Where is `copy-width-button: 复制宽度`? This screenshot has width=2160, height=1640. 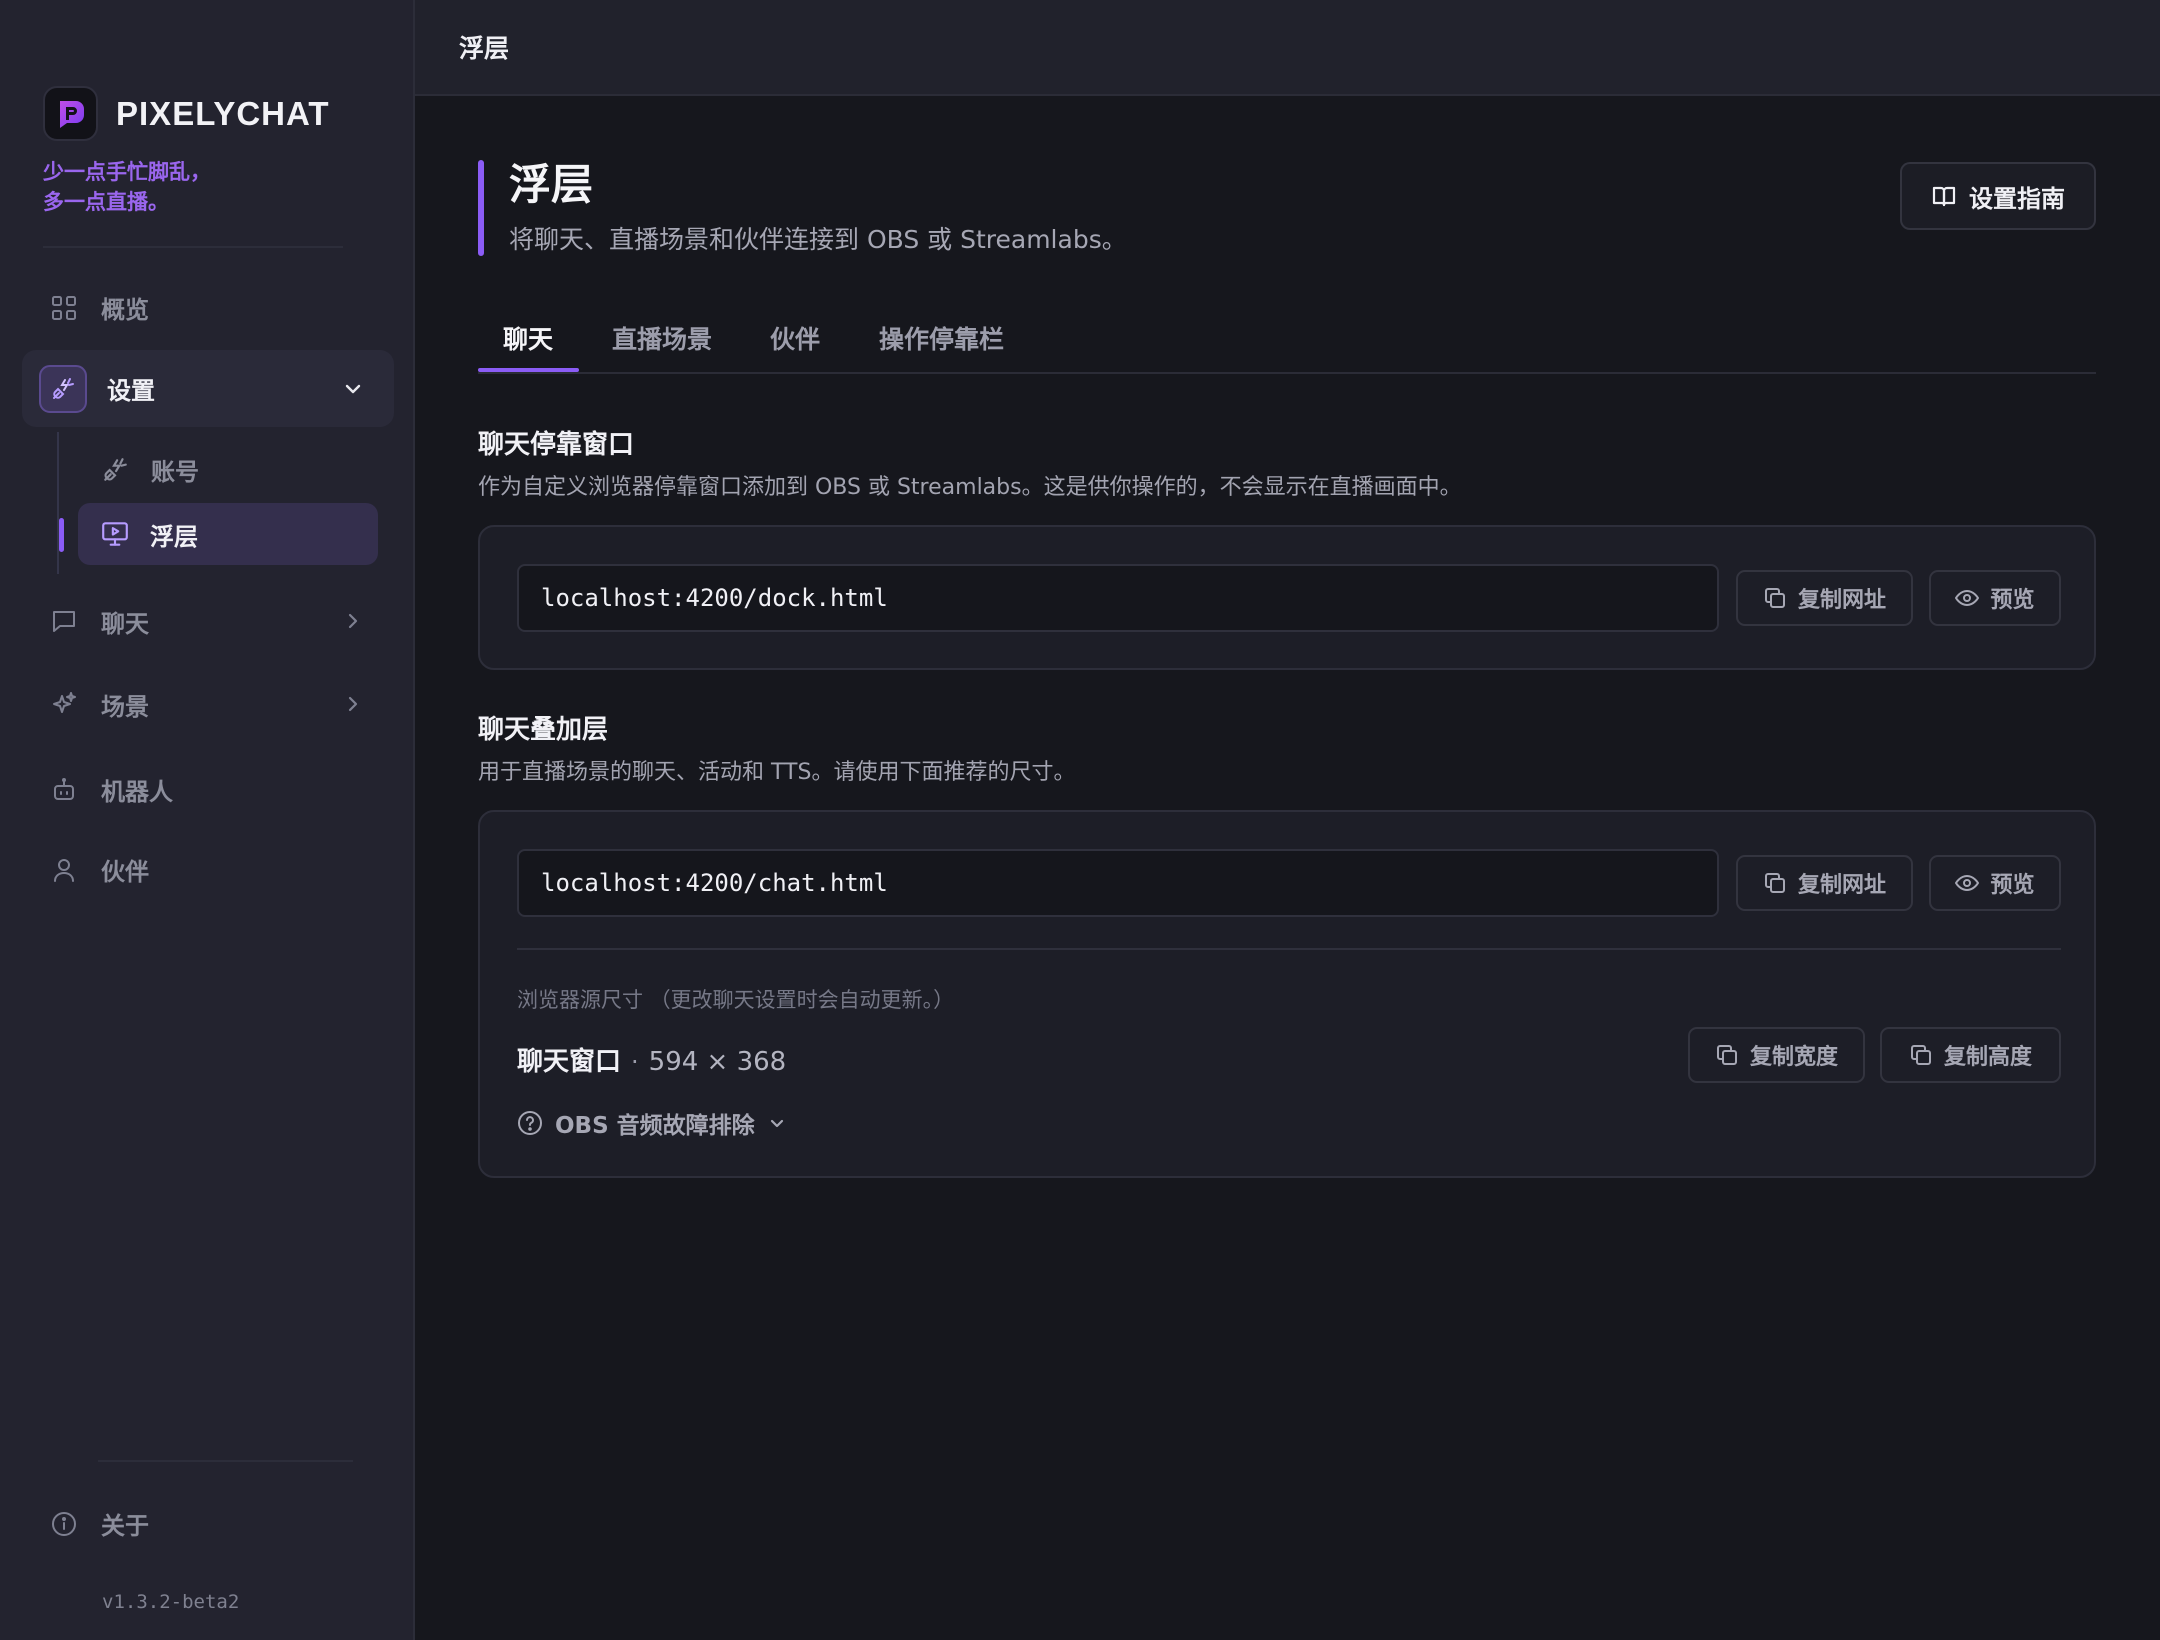 copy-width-button: 复制宽度 is located at coordinates (1776, 1055).